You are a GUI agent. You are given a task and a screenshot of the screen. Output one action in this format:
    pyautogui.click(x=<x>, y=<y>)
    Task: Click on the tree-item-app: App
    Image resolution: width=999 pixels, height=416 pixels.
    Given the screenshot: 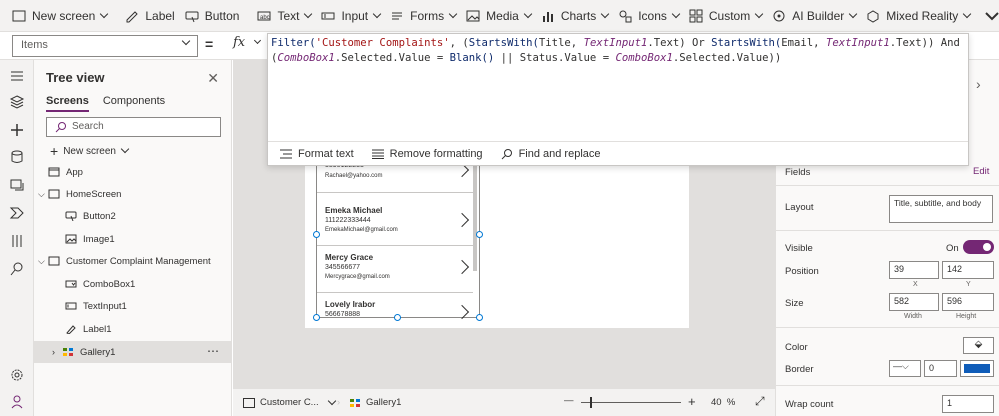 What is the action you would take?
    pyautogui.click(x=132, y=172)
    